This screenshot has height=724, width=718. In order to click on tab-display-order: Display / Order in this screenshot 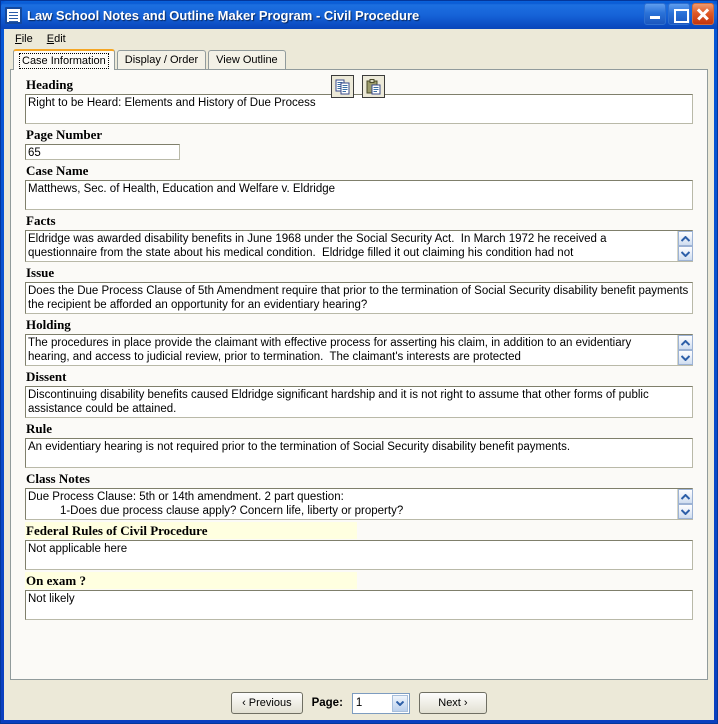, I will do `click(161, 59)`.